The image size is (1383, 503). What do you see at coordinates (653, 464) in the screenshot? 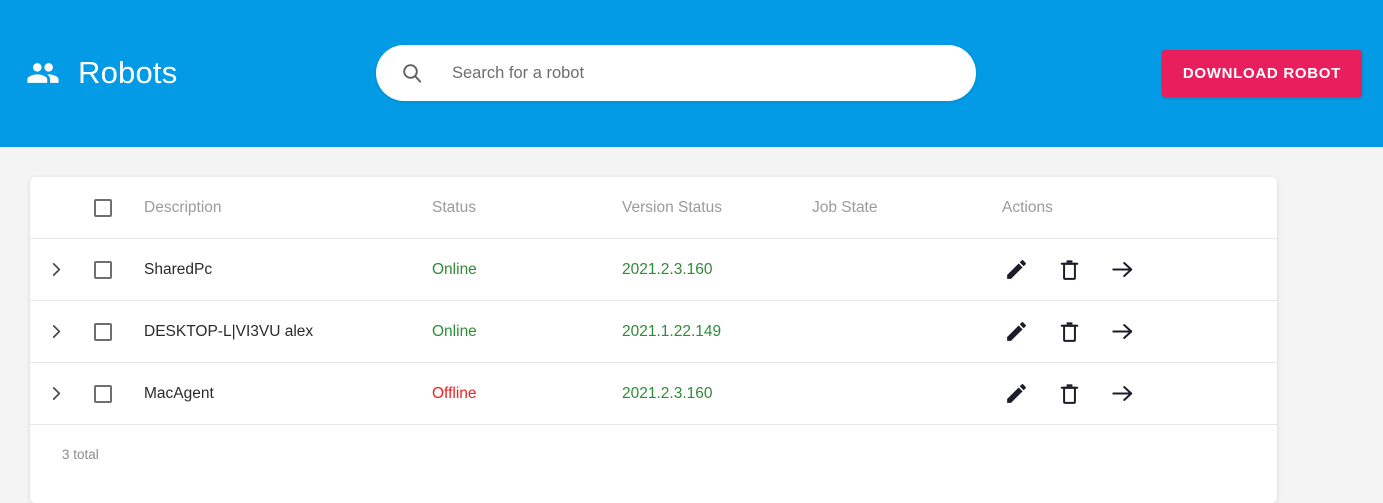
I see `table-footer: 3 total` at bounding box center [653, 464].